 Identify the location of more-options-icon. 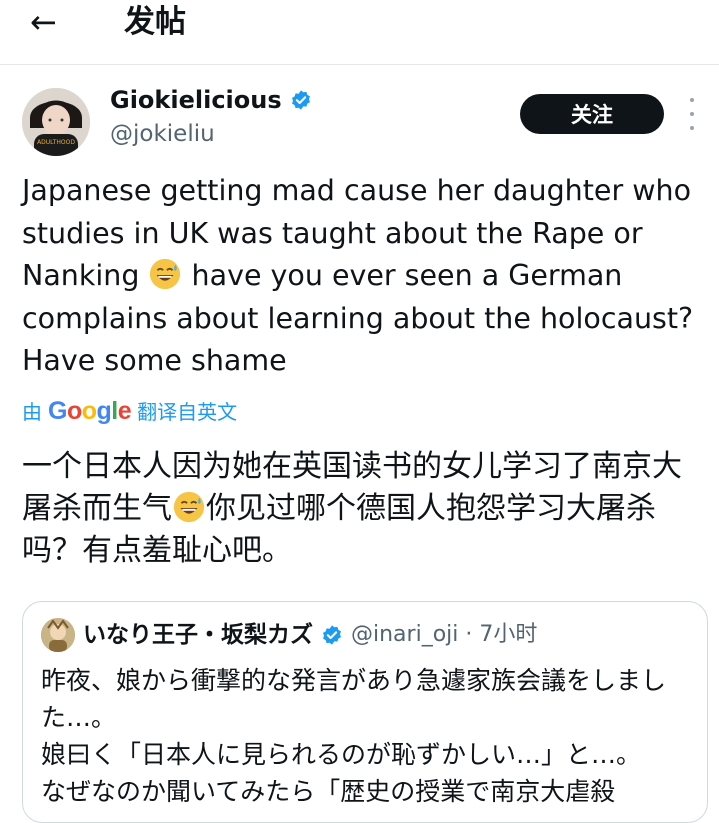
(692, 114).